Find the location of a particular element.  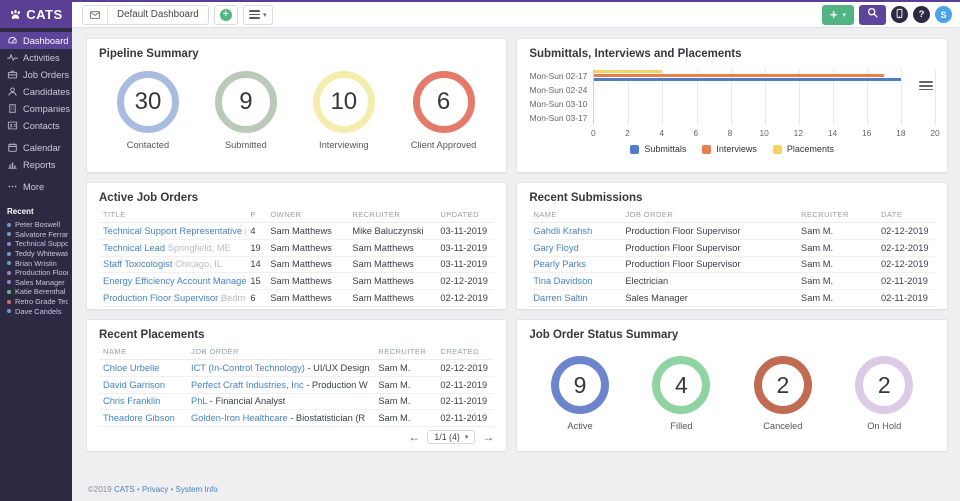

legend-item-placements: Placements is located at coordinates (803, 149).